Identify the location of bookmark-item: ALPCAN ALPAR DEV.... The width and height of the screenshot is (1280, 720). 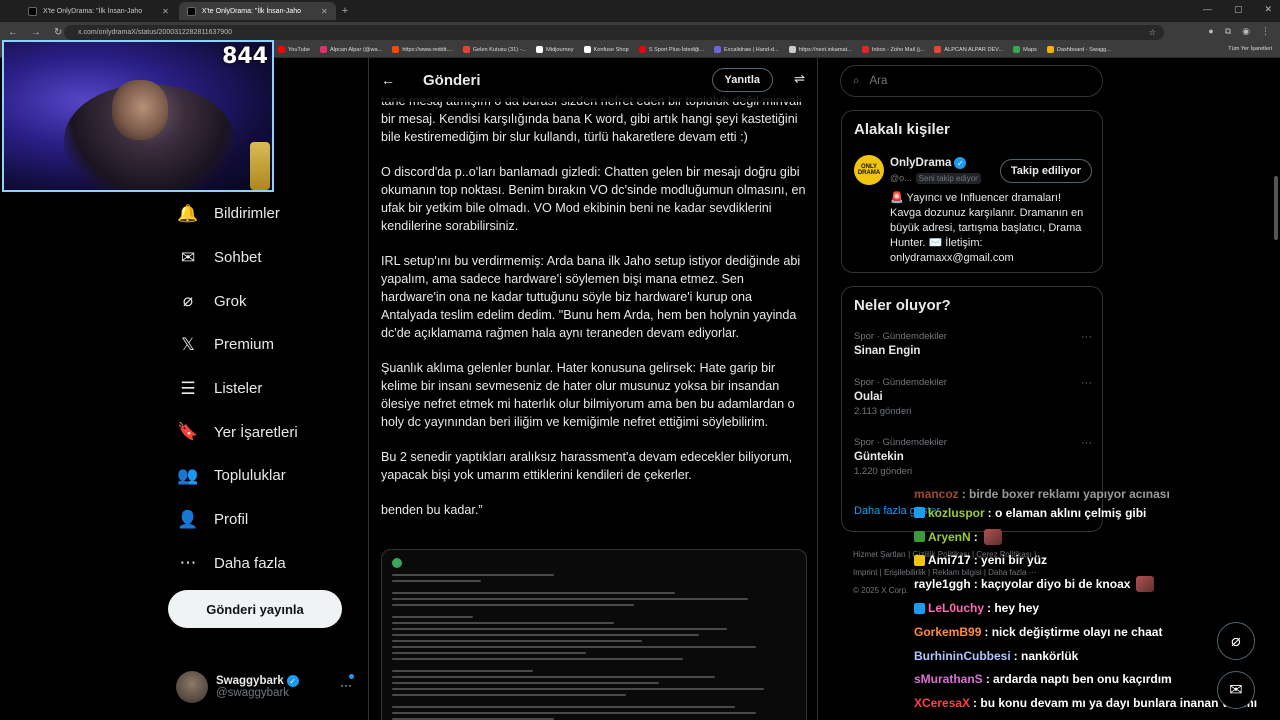
(968, 49).